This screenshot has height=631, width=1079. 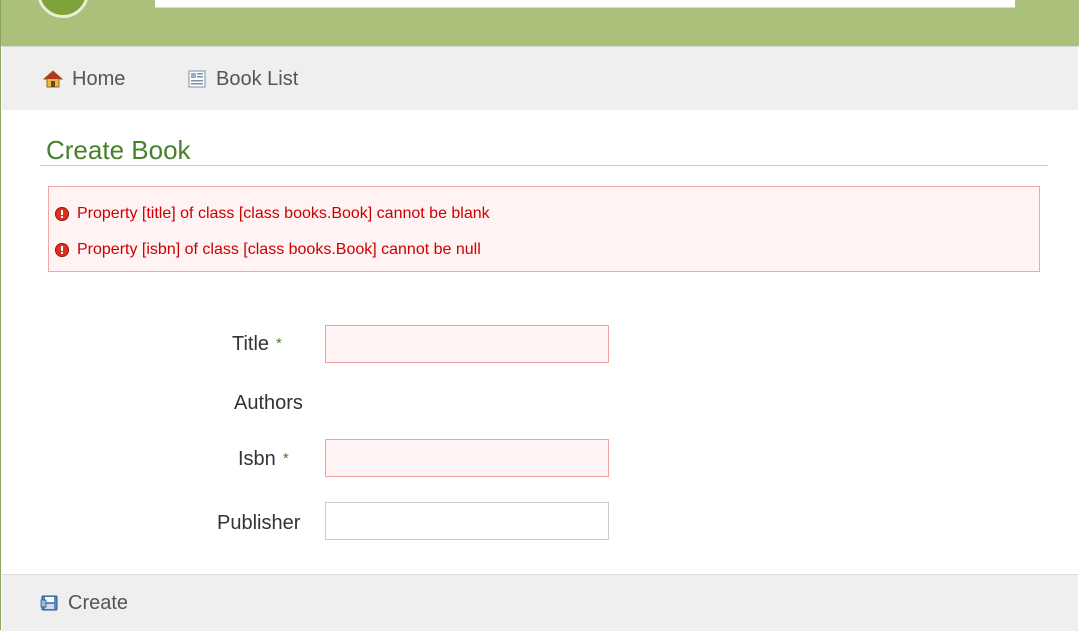 I want to click on authors-label-text: Authors, so click(x=268, y=403).